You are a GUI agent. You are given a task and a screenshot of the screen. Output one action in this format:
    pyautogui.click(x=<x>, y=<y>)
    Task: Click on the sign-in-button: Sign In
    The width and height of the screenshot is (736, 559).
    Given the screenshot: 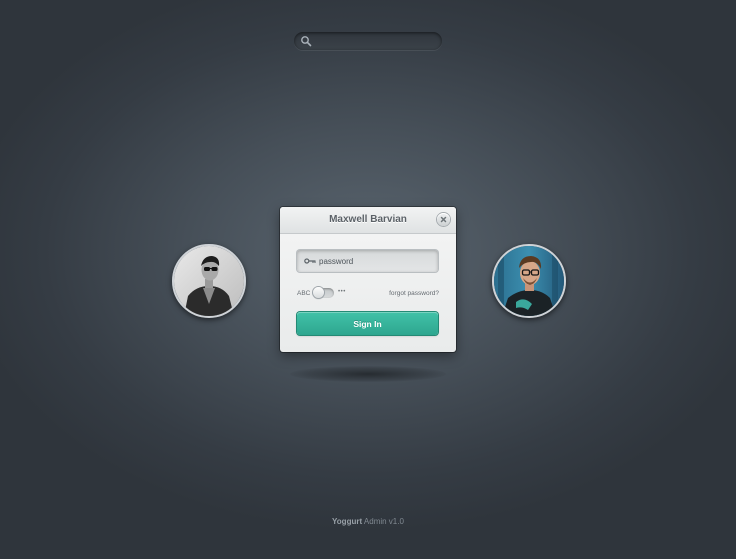 What is the action you would take?
    pyautogui.click(x=367, y=323)
    